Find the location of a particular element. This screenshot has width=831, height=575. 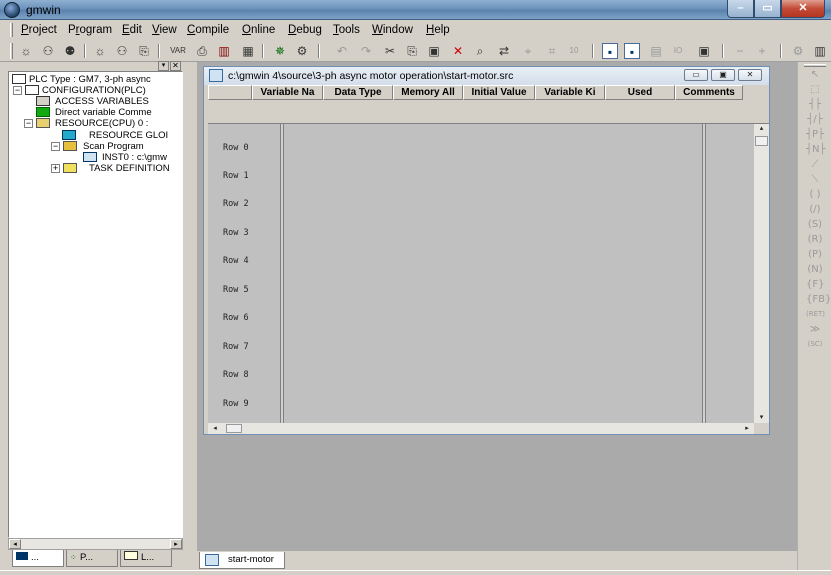

save-project-icon: ⚉ is located at coordinates (70, 51).